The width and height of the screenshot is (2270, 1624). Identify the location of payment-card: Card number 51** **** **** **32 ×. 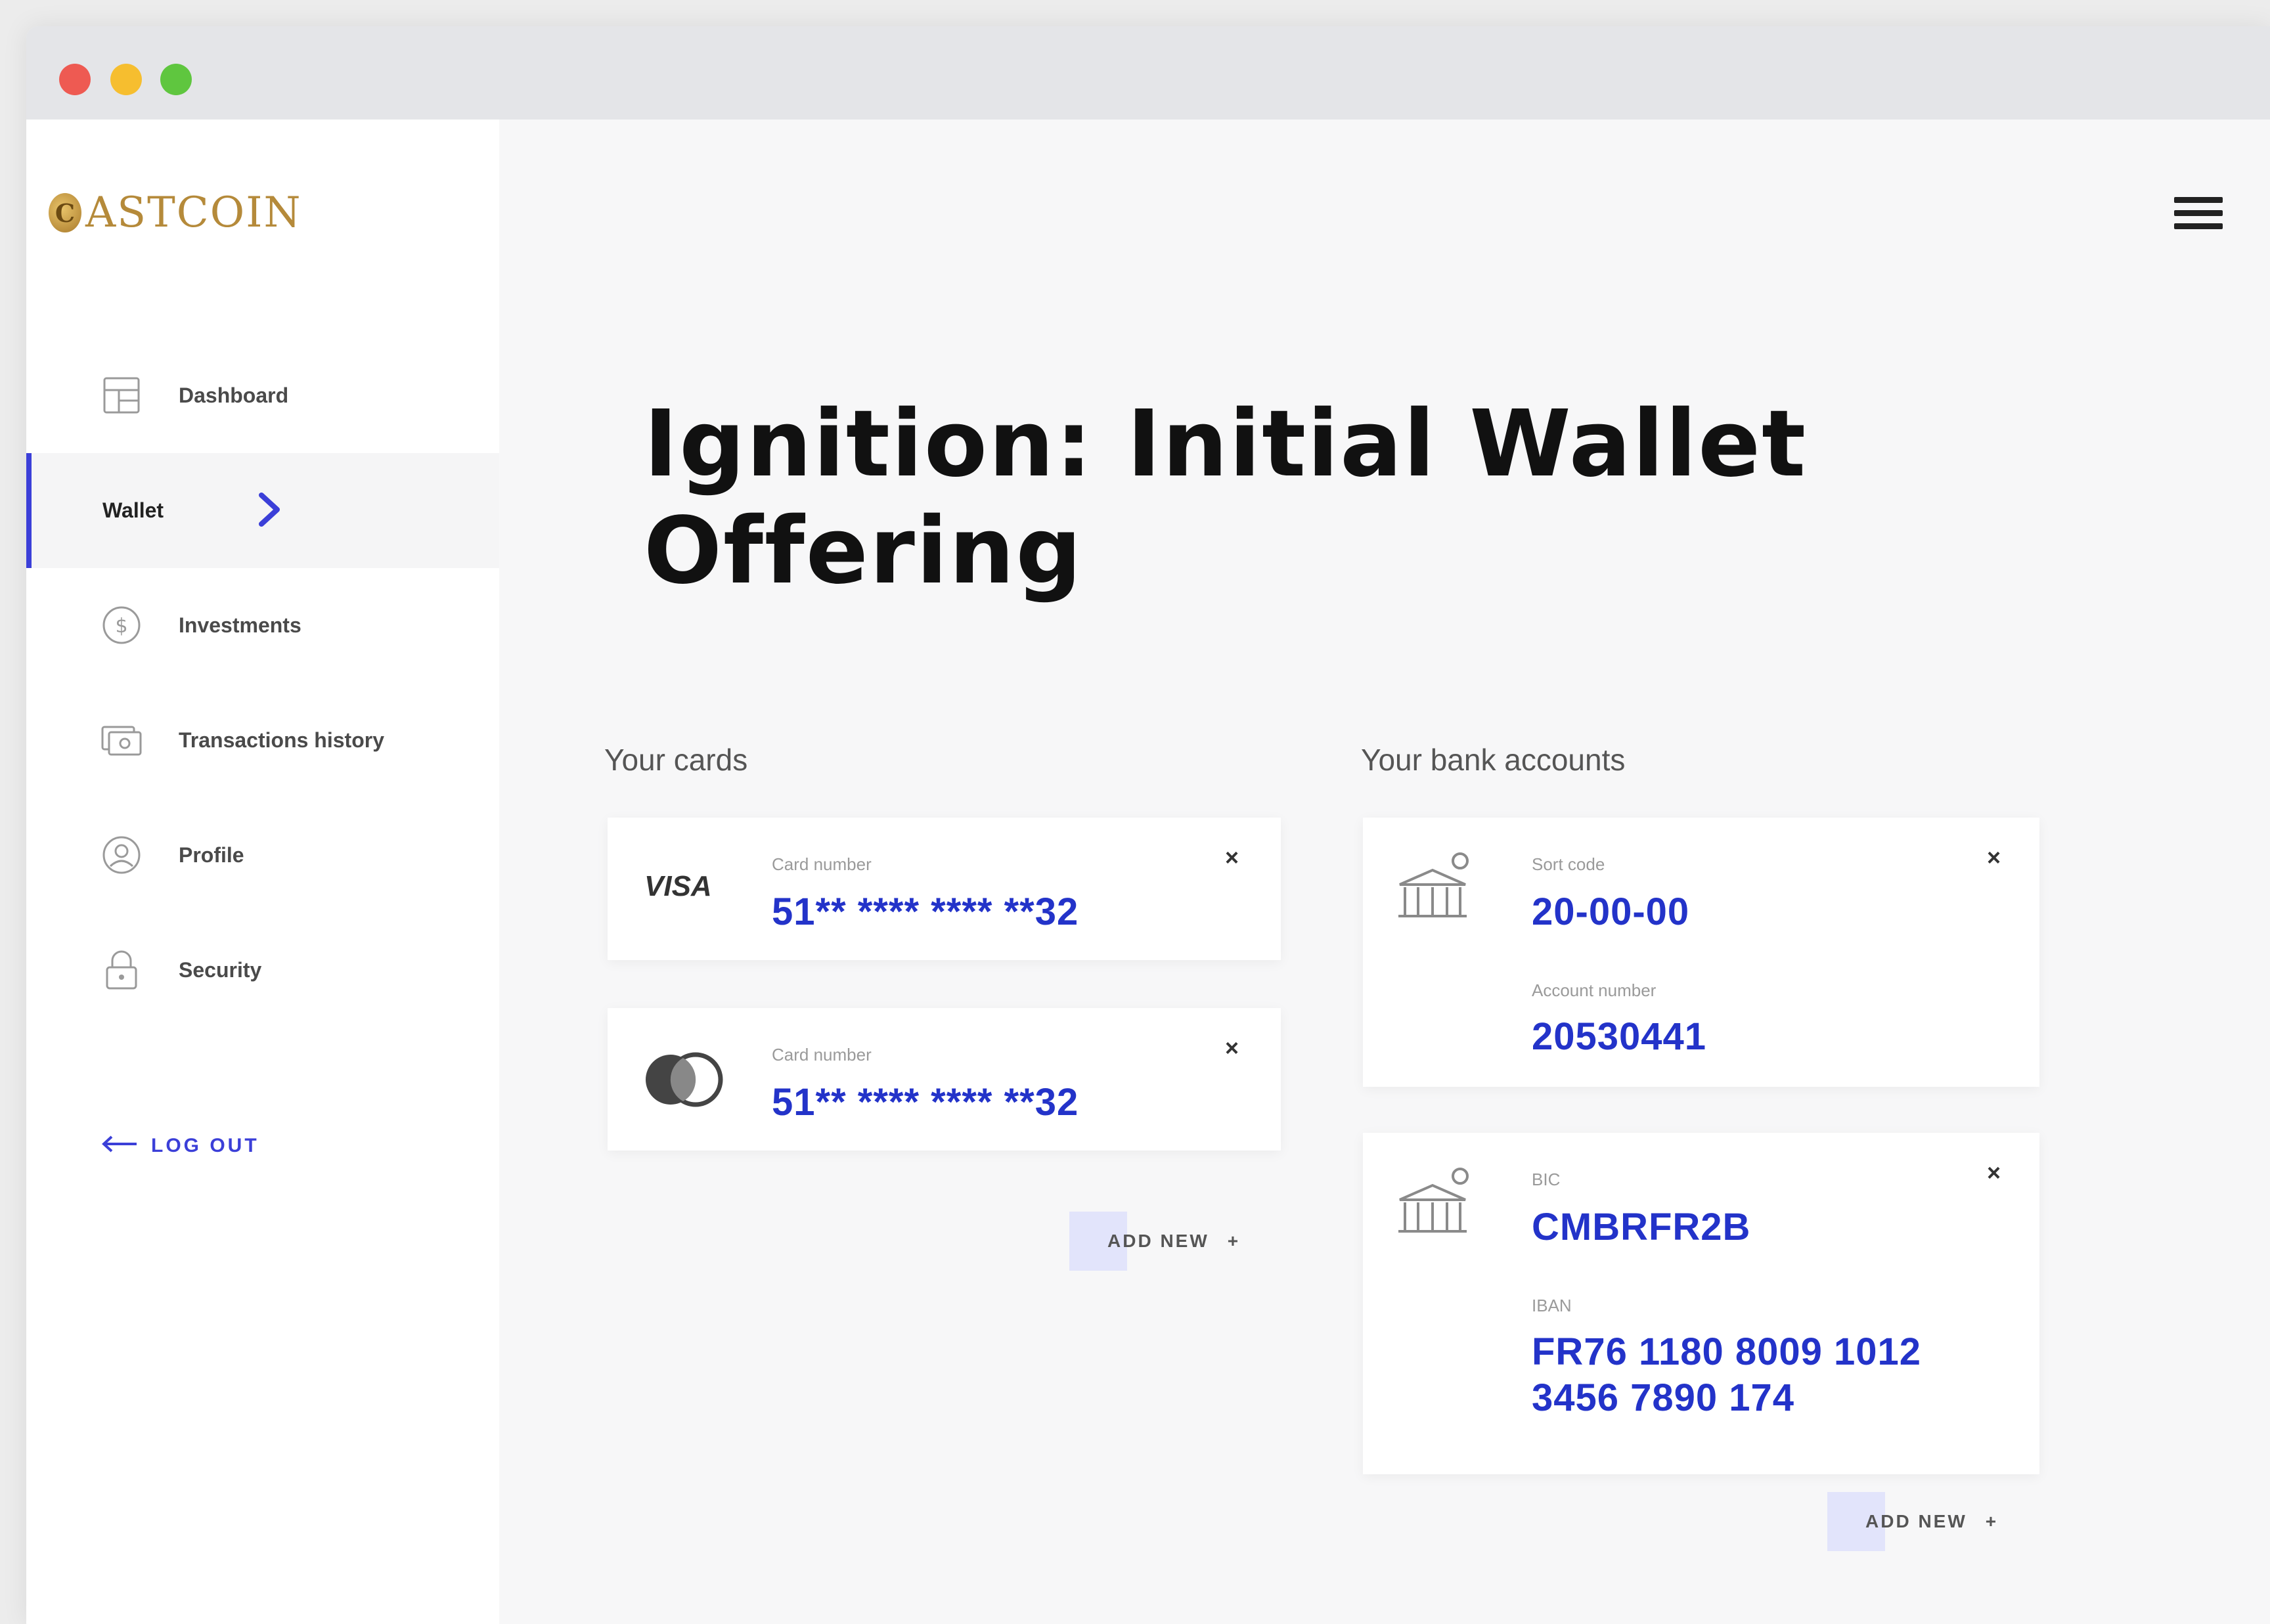
(945, 1080).